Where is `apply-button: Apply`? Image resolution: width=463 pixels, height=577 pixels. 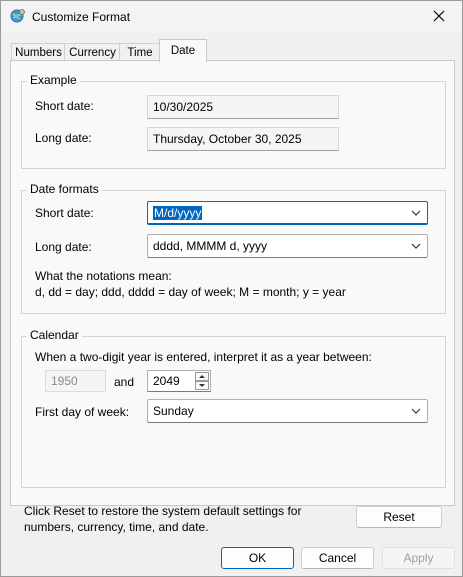 apply-button: Apply is located at coordinates (418, 558).